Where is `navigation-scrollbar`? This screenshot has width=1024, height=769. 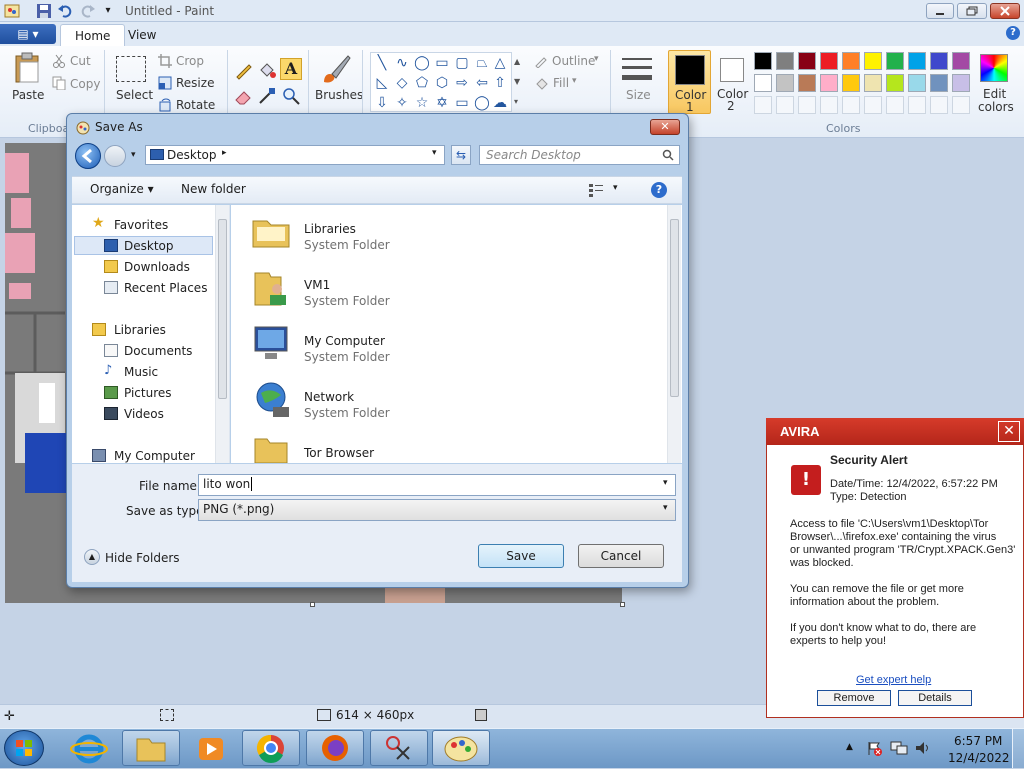
navigation-scrollbar is located at coordinates (222, 334).